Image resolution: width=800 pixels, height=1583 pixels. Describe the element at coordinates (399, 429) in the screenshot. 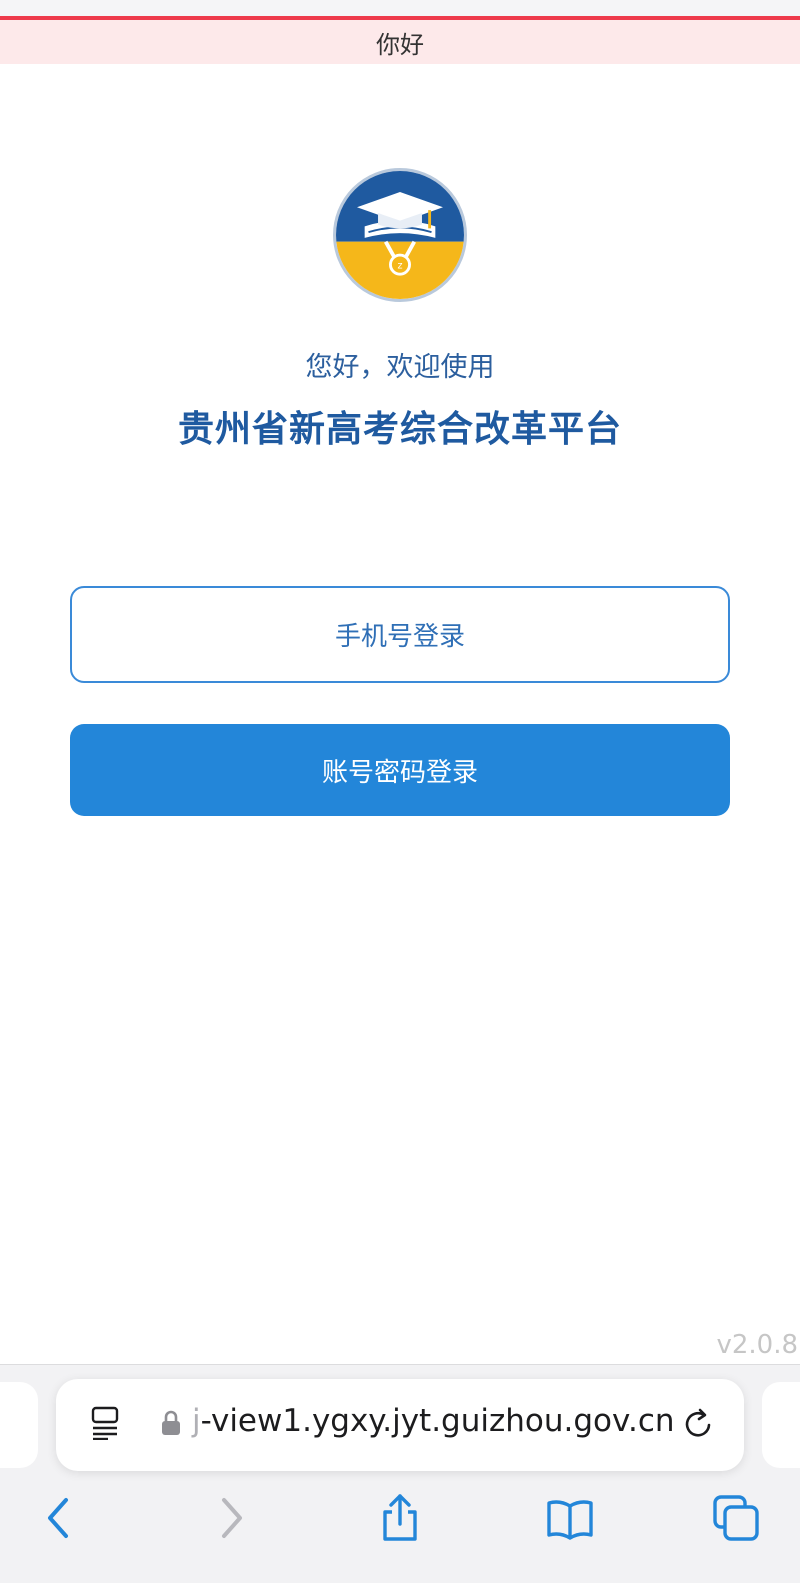

I see `platform-name-heading: 贵州省新高考综合改革平台` at that location.